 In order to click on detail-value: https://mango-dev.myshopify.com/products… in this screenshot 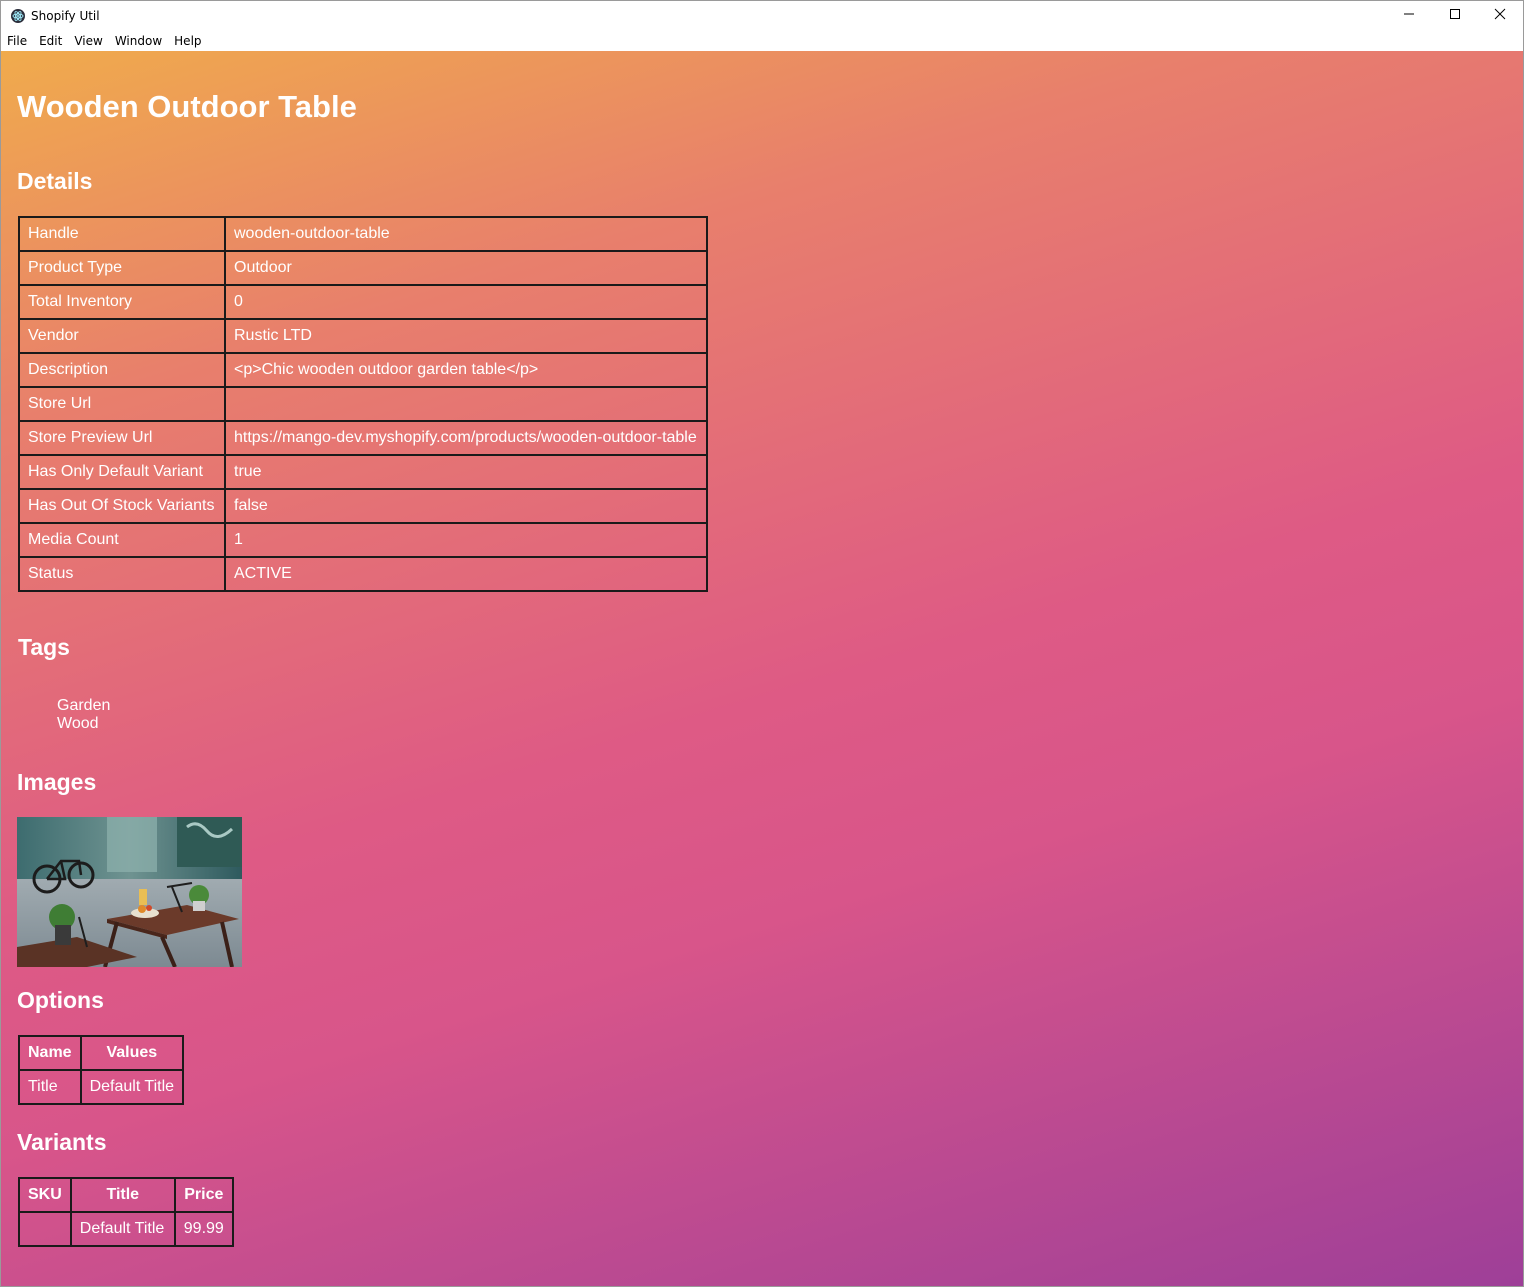, I will do `click(466, 438)`.